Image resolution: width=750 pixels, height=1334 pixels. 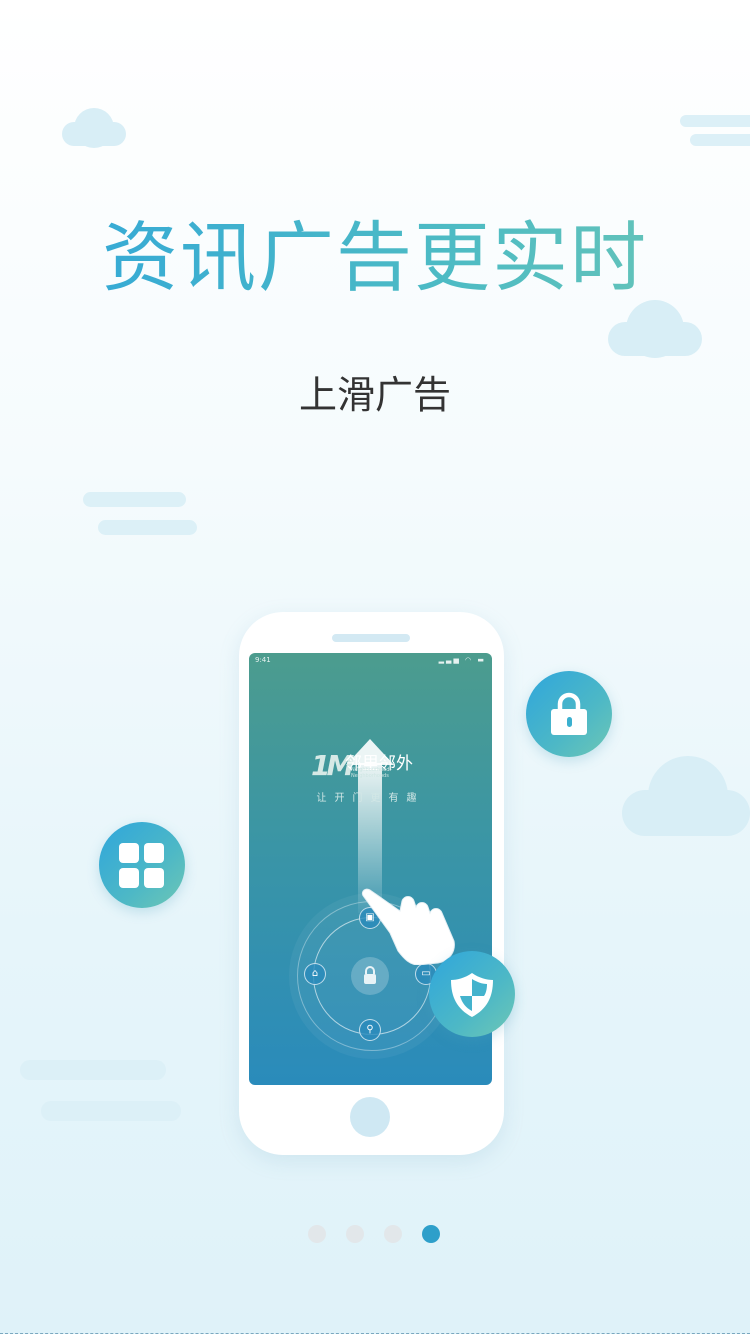 I want to click on page-indicator, so click(x=378, y=1235).